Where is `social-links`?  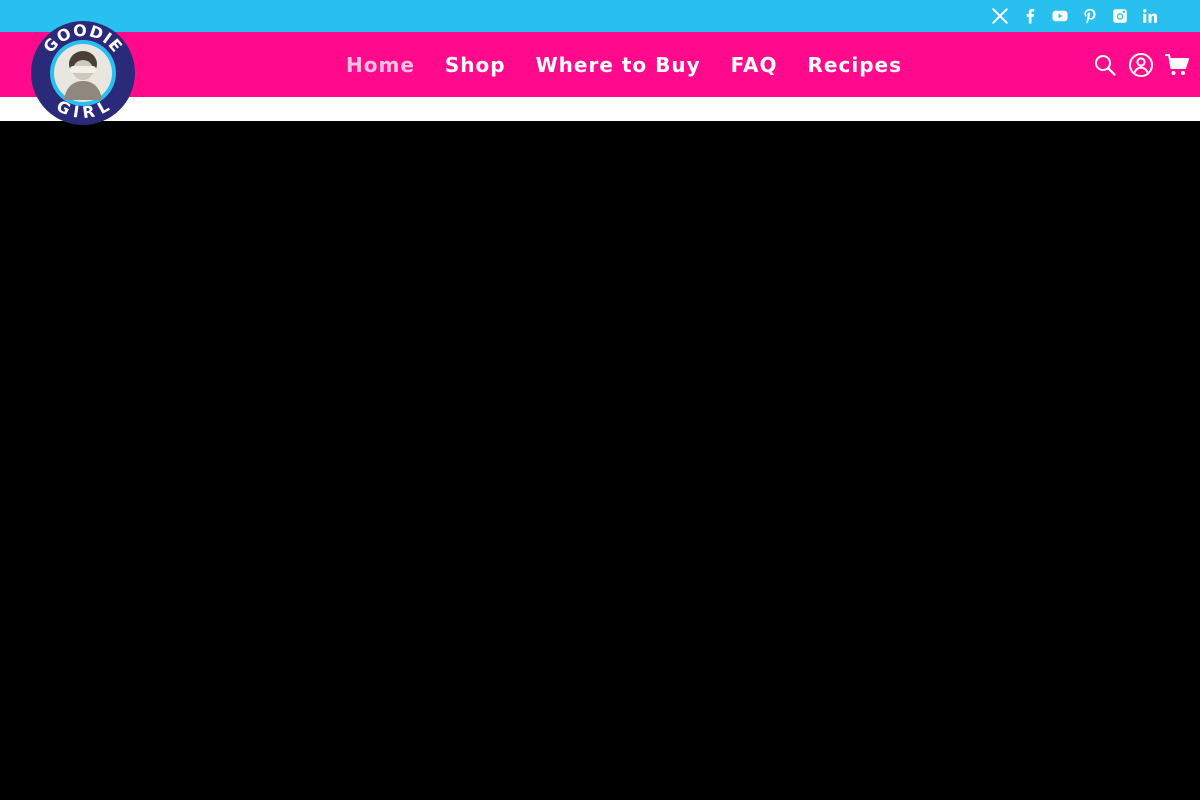
social-links is located at coordinates (1075, 16).